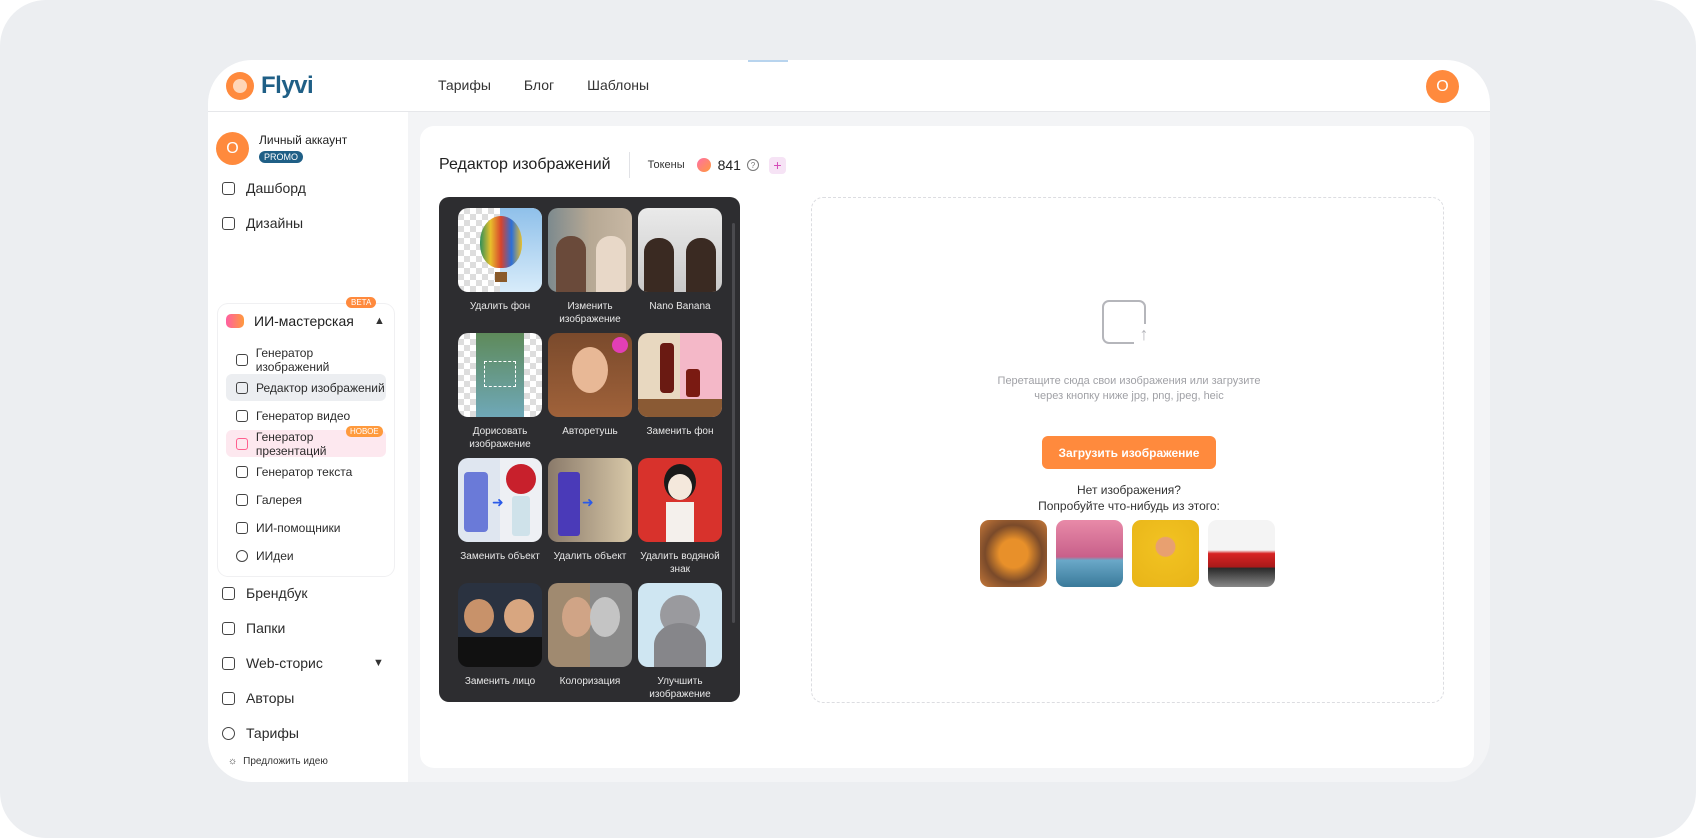 The image size is (1696, 838). I want to click on page-title: Редактор изображений, so click(525, 164).